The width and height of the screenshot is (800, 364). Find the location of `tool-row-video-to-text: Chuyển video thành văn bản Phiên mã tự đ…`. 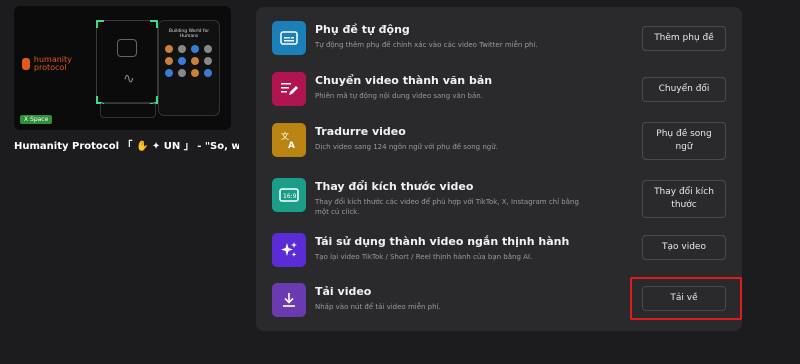

tool-row-video-to-text: Chuyển video thành văn bản Phiên mã tự đ… is located at coordinates (499, 92).